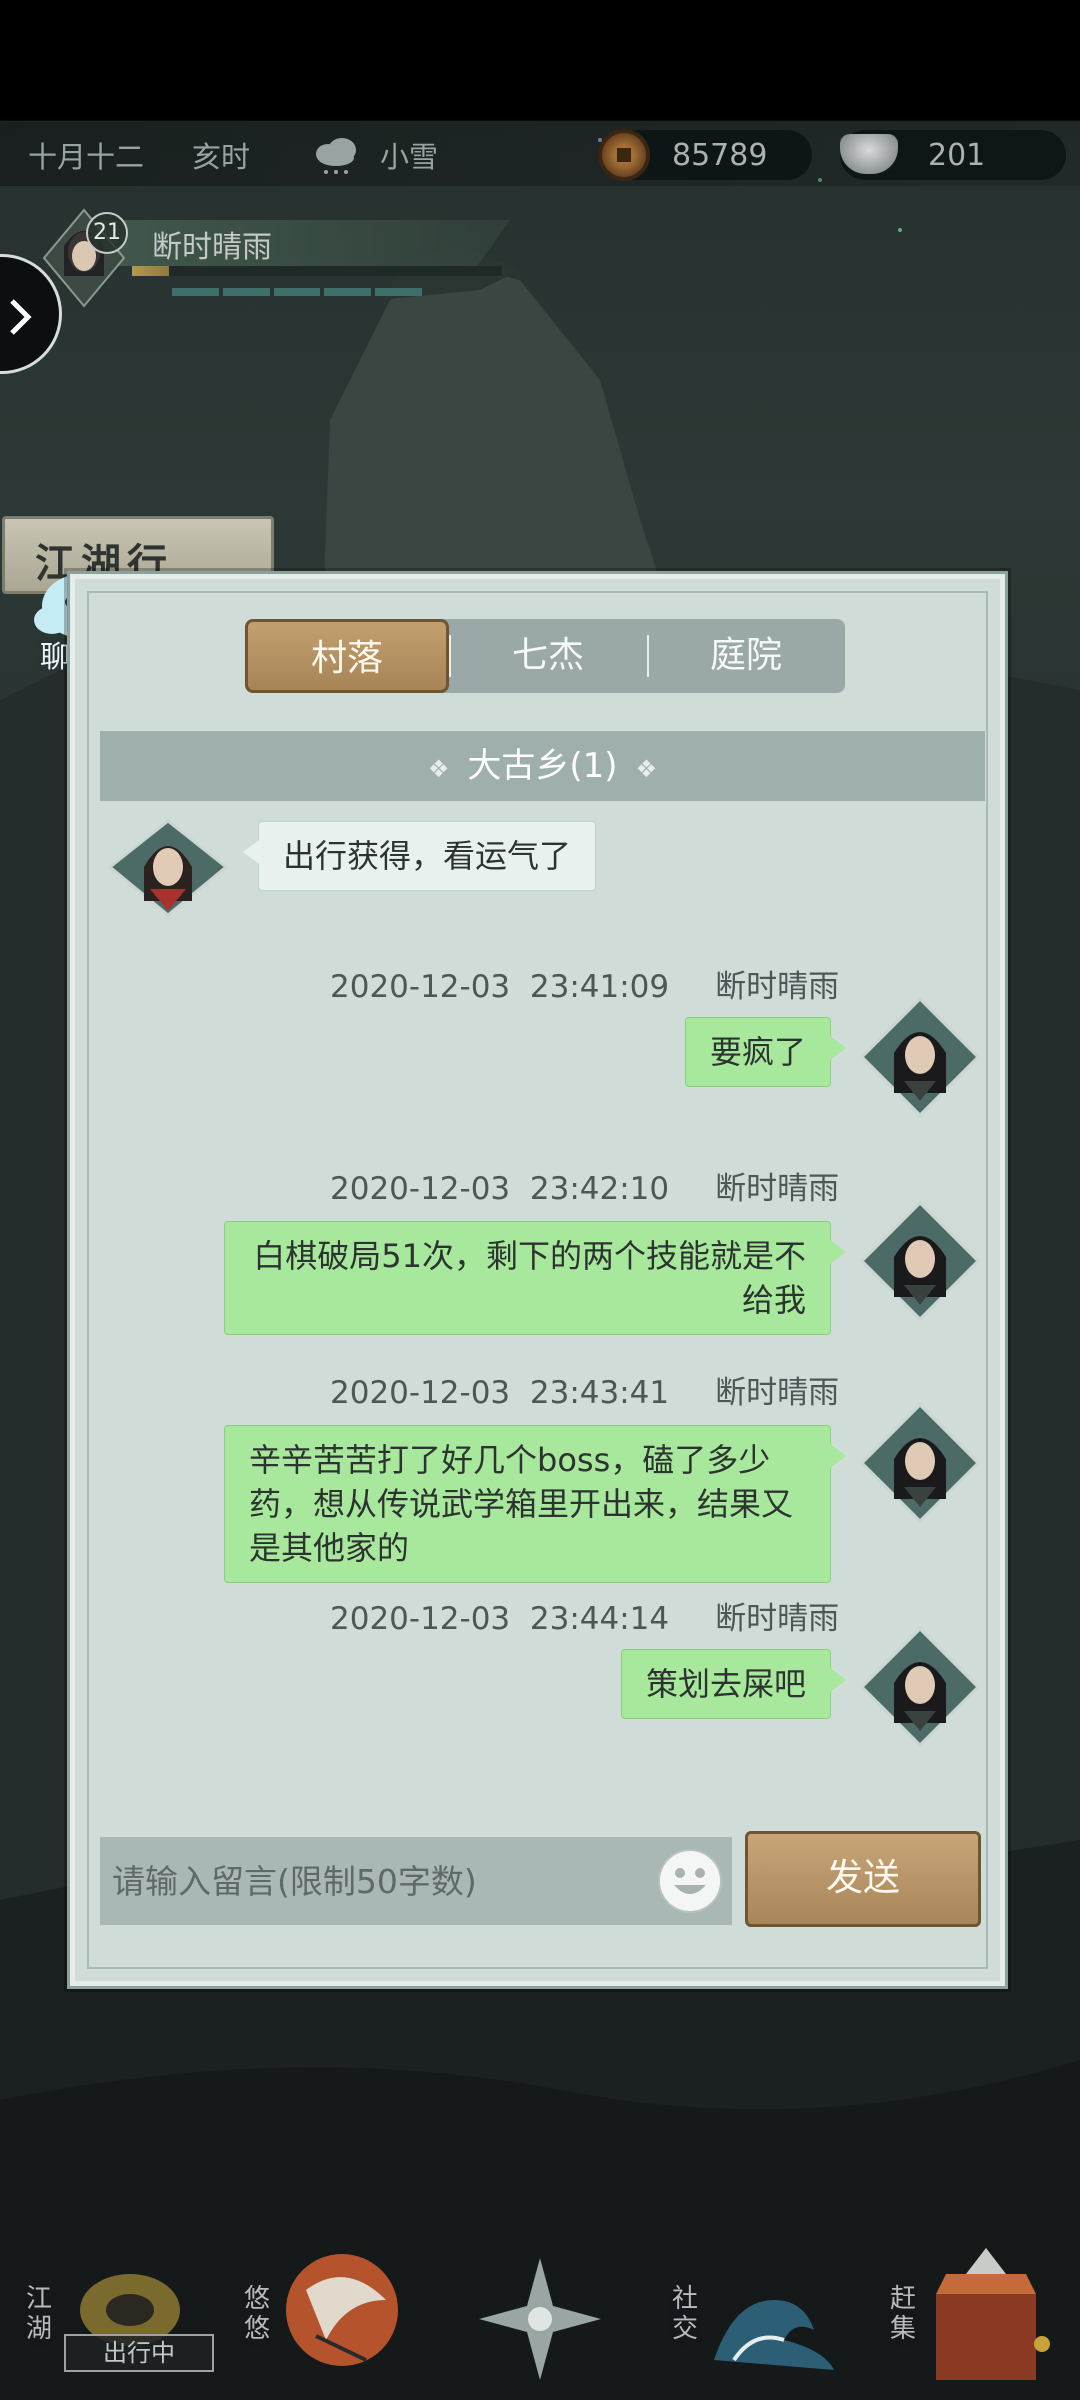  What do you see at coordinates (297, 292) in the screenshot?
I see `player-energy-segments` at bounding box center [297, 292].